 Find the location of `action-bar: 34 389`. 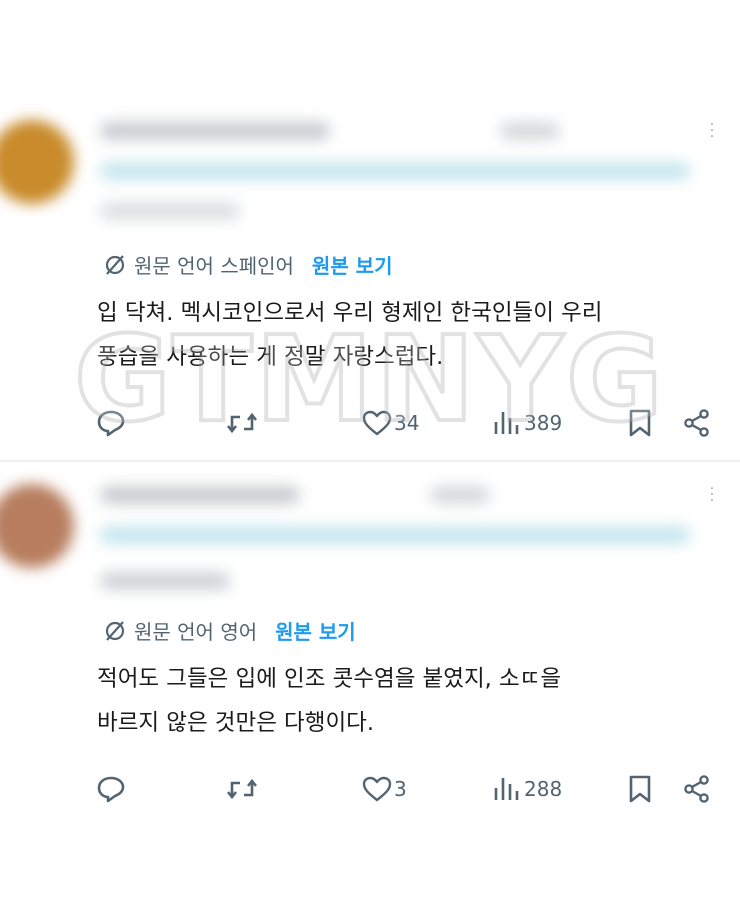

action-bar: 34 389 is located at coordinates (406, 425).